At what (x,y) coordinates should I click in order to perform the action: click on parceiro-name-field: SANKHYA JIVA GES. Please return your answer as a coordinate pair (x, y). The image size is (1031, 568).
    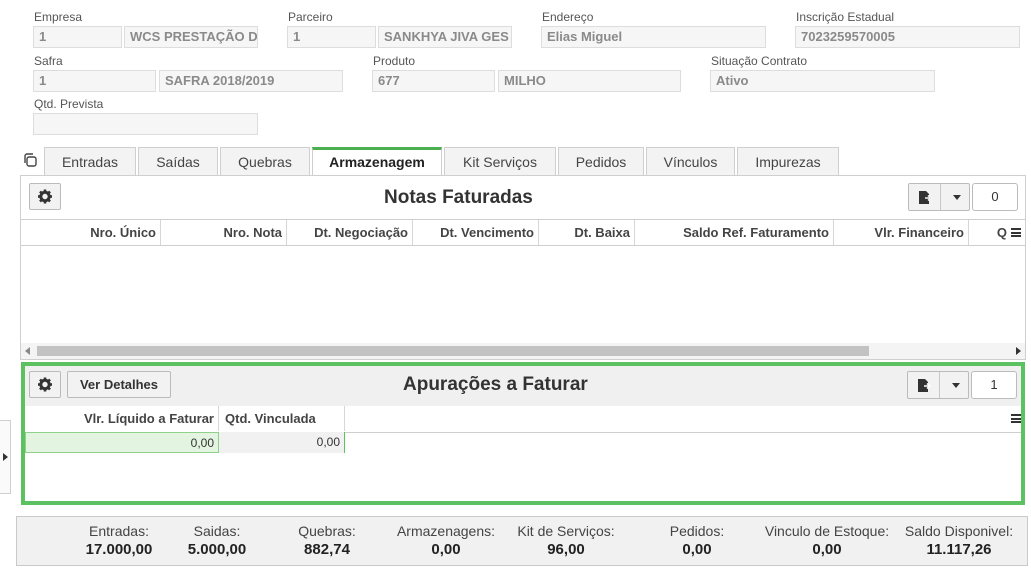
    Looking at the image, I should click on (445, 37).